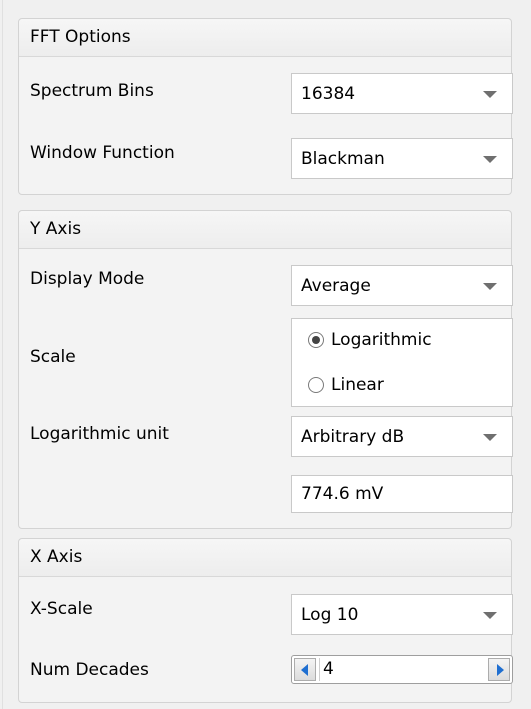 The image size is (531, 709). I want to click on num-decades-label: Num Decades, so click(89, 670).